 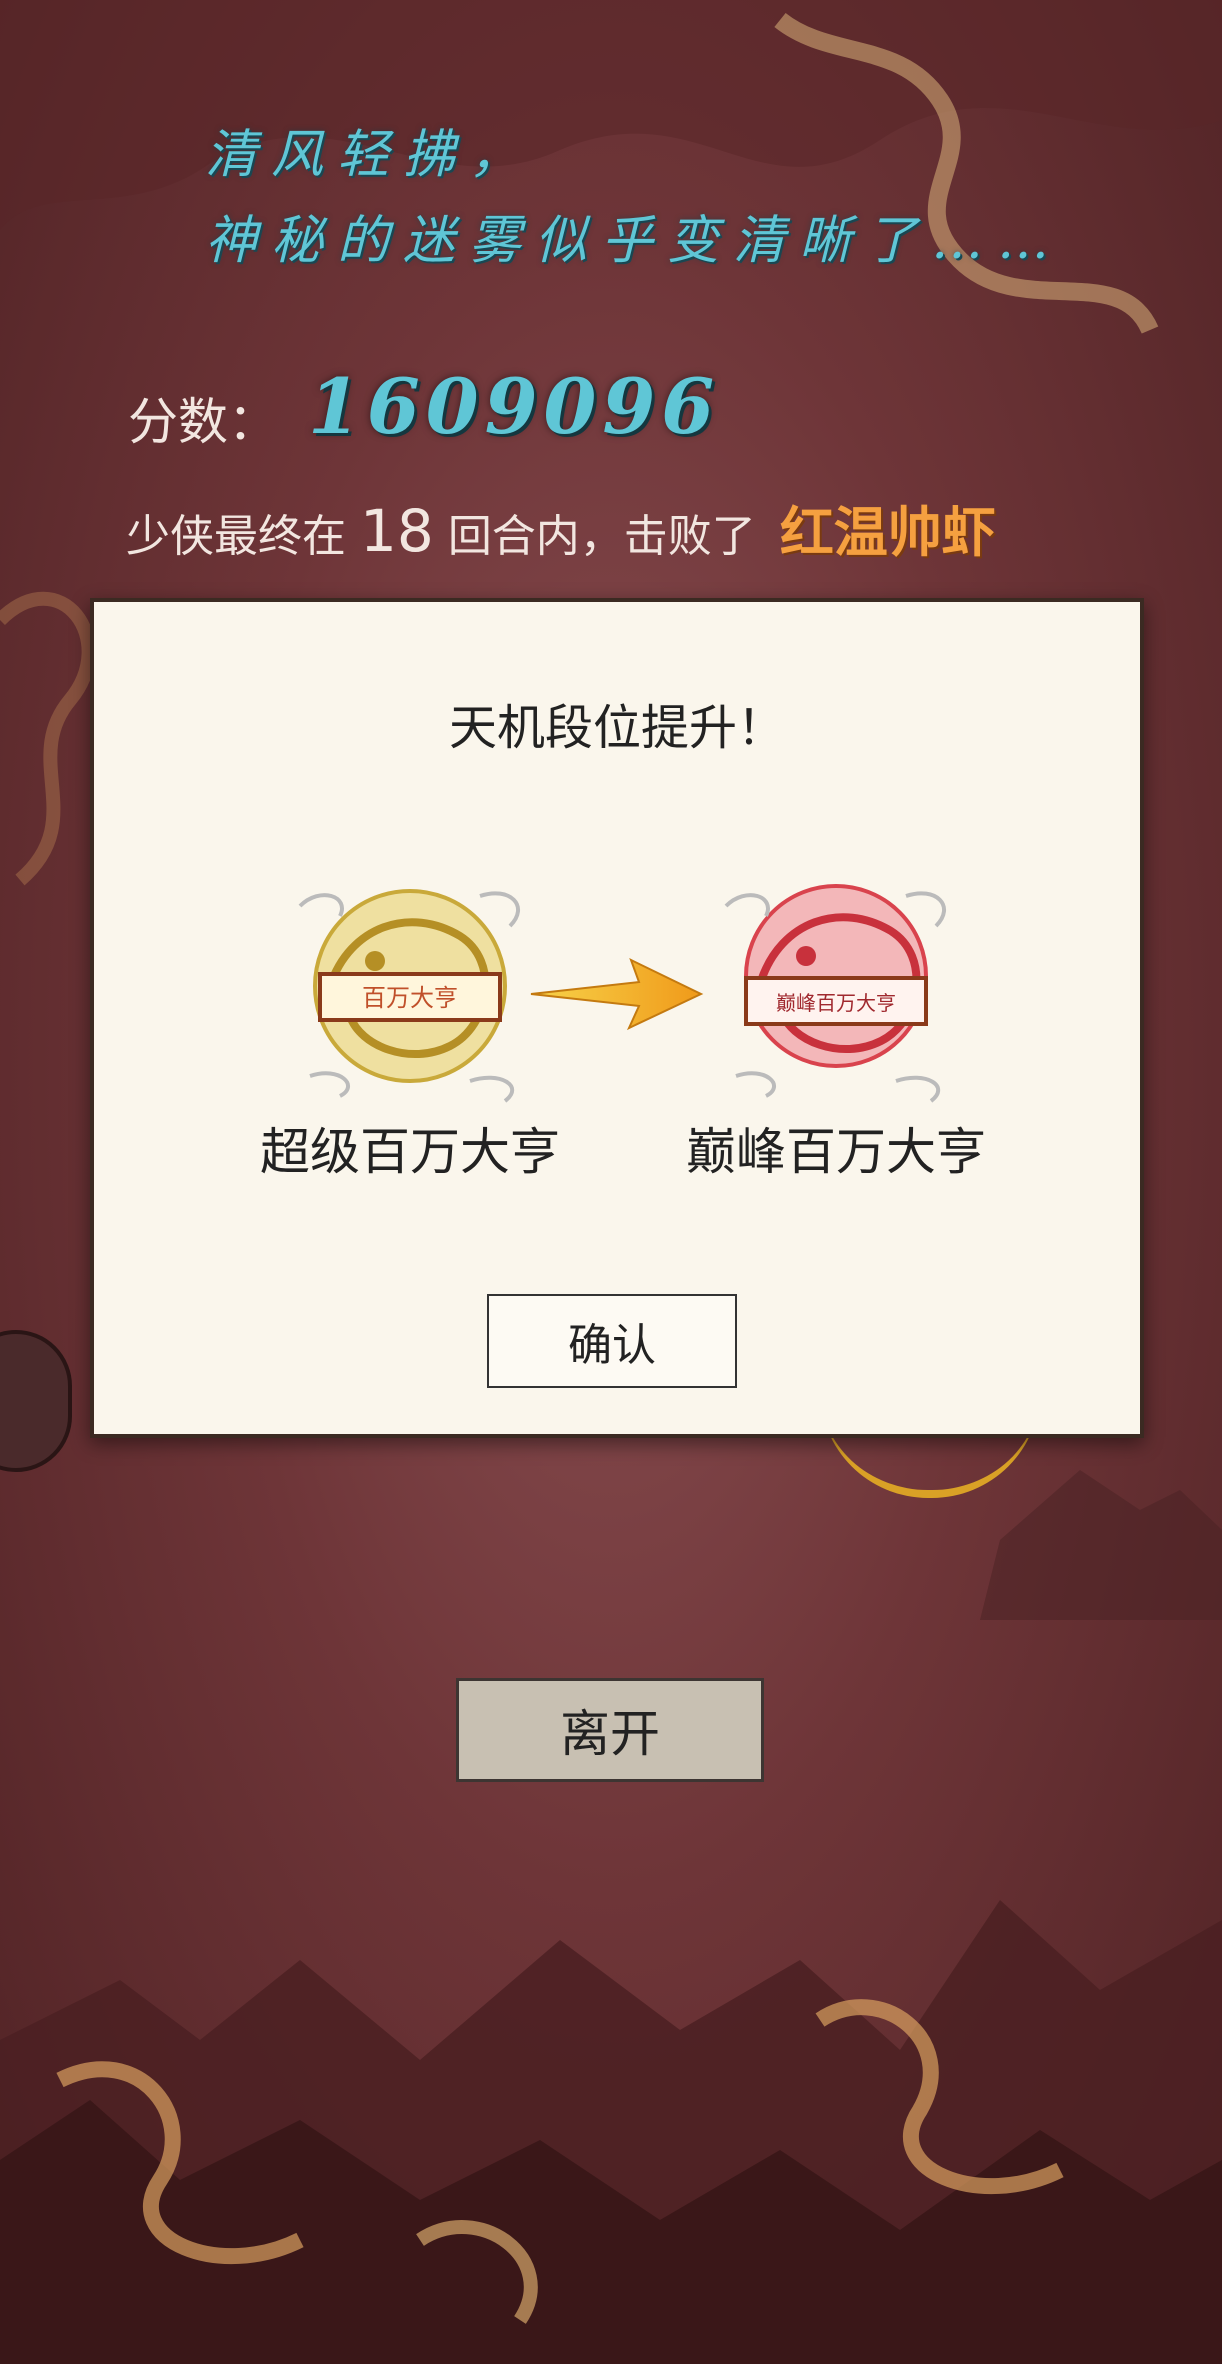 What do you see at coordinates (887, 532) in the screenshot?
I see `boss-name: 红温帅虾` at bounding box center [887, 532].